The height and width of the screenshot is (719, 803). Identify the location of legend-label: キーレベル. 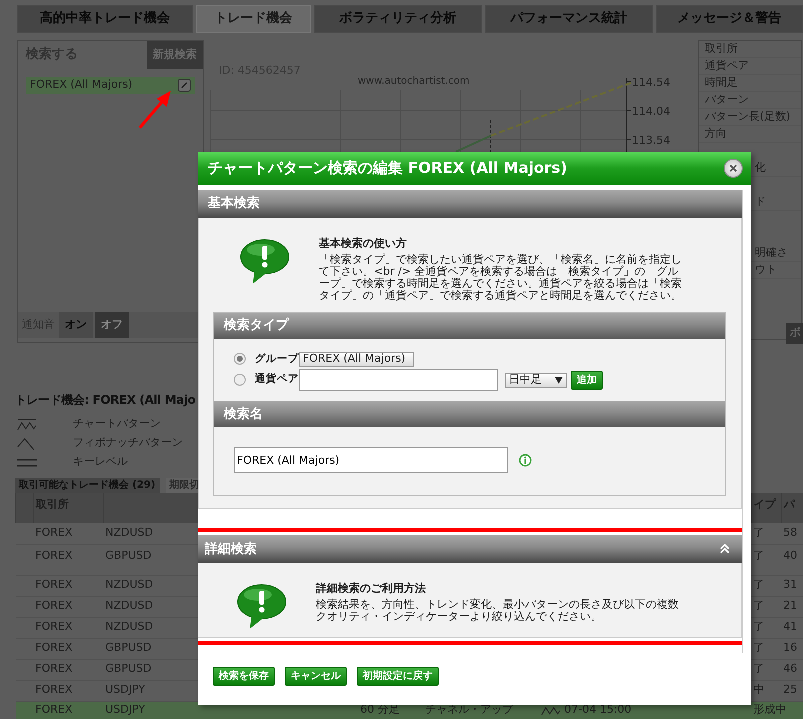
(100, 462).